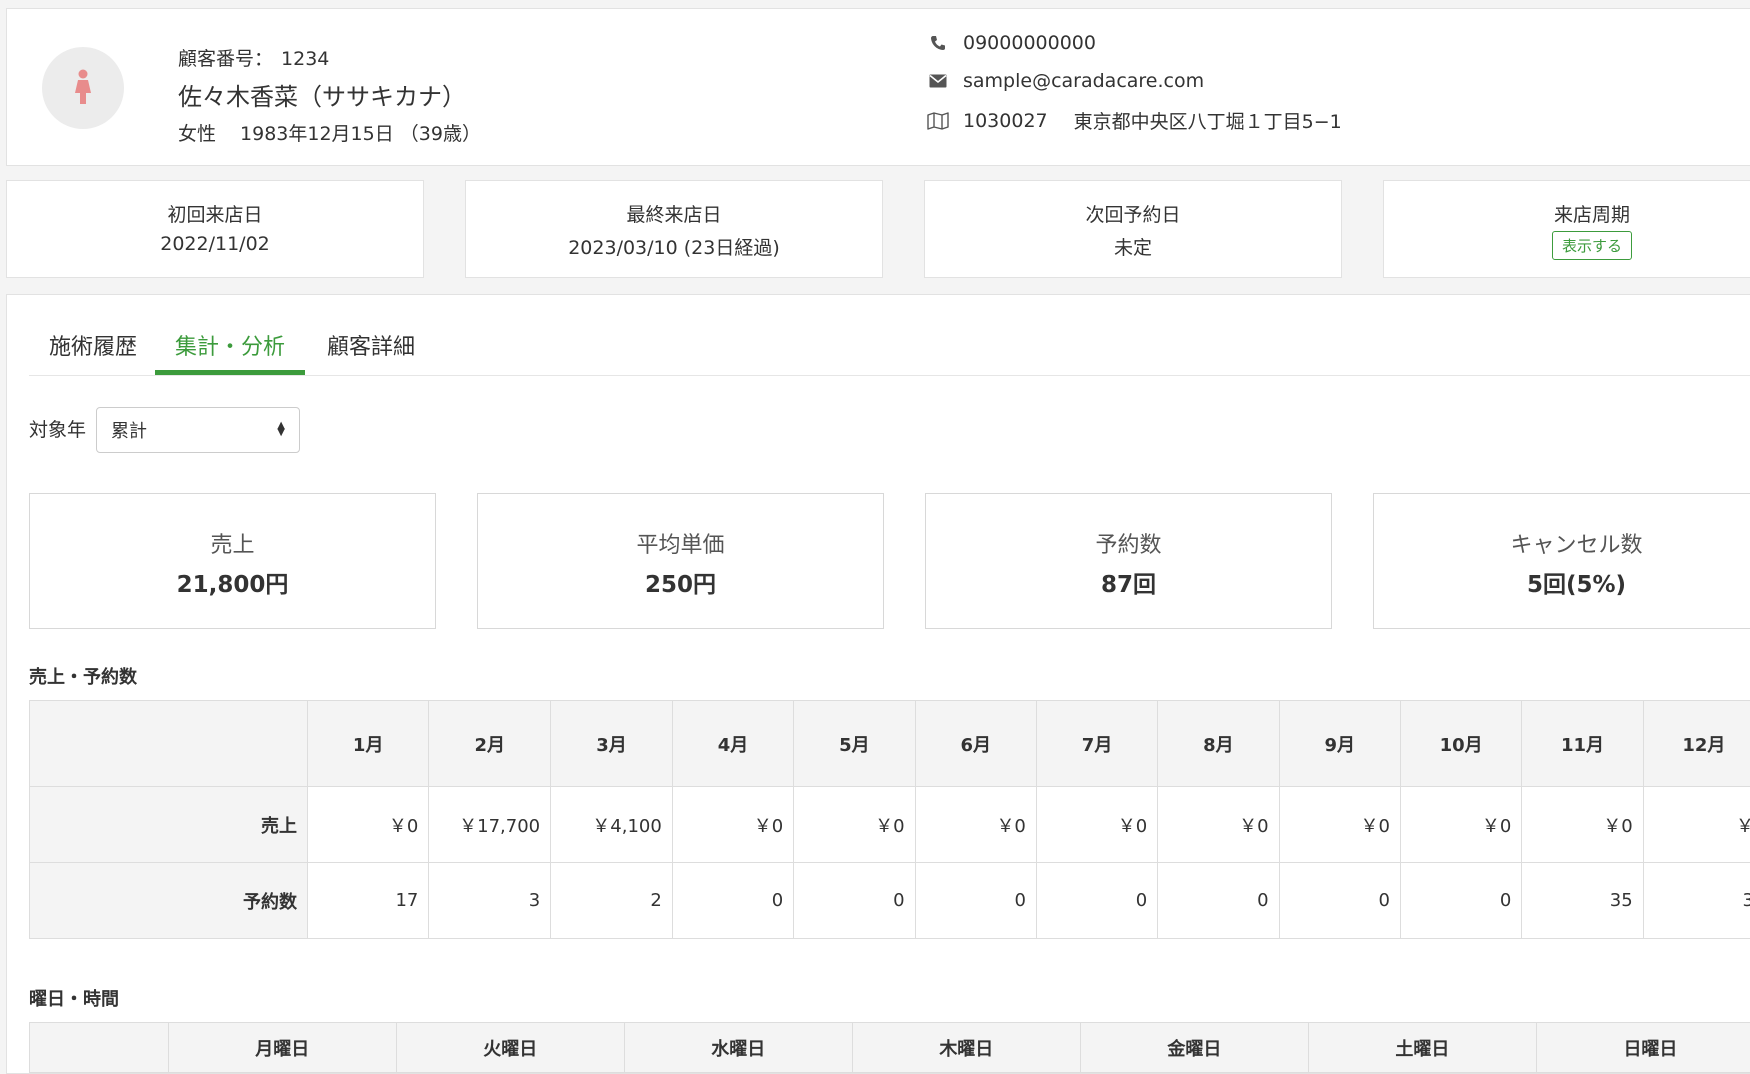 The width and height of the screenshot is (1750, 1074). I want to click on weekday-header: 水曜日, so click(738, 1048).